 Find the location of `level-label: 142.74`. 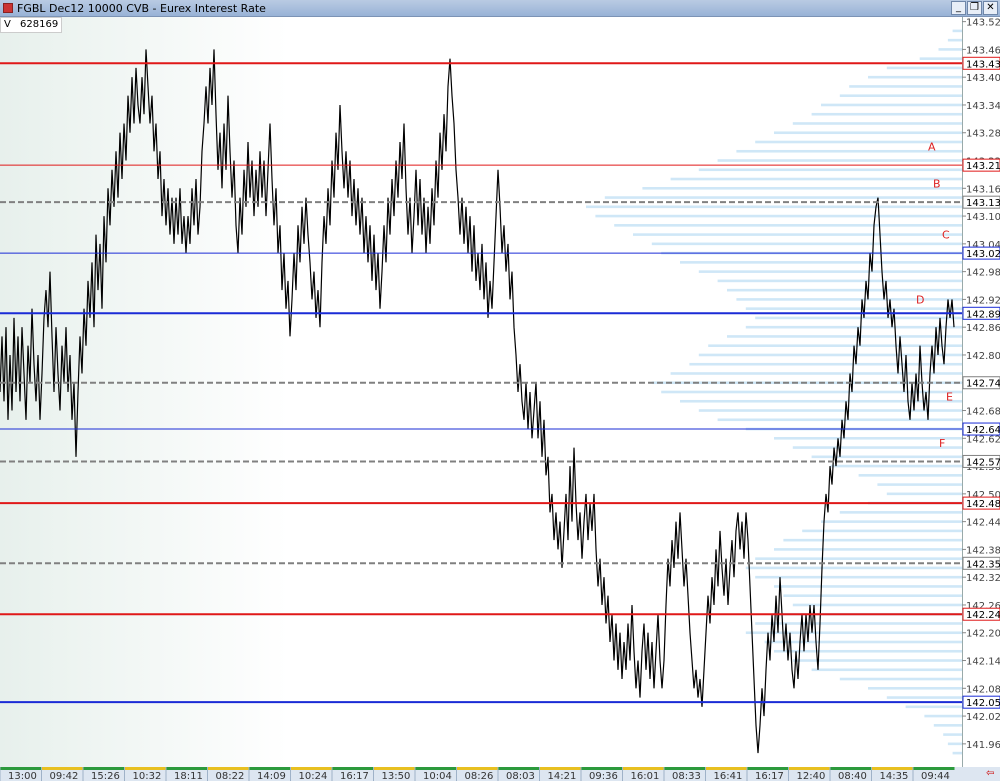

level-label: 142.74 is located at coordinates (983, 384).